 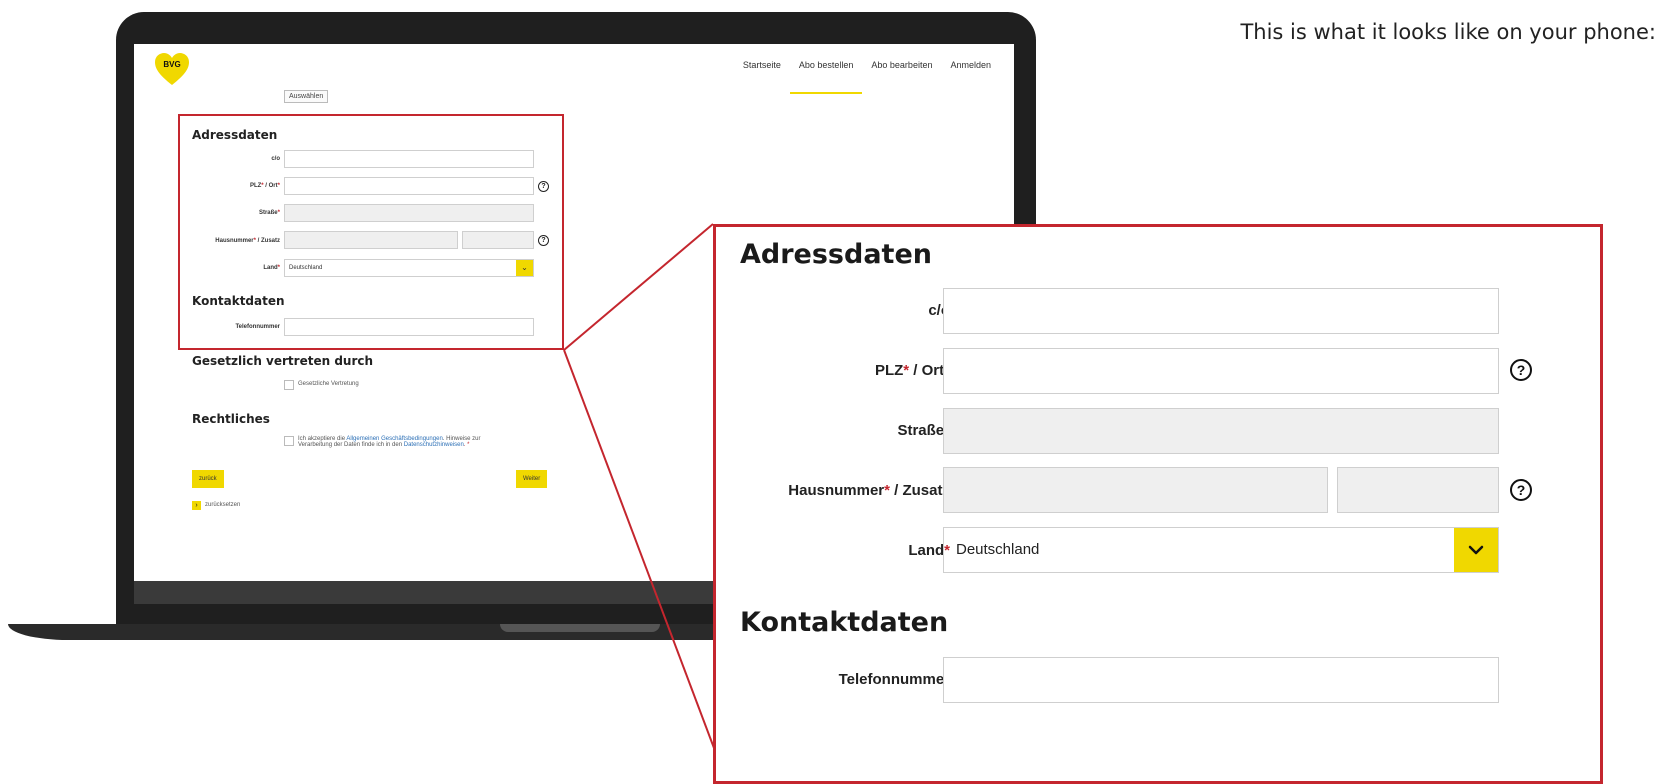 I want to click on house-suffix-input, so click(x=1418, y=490).